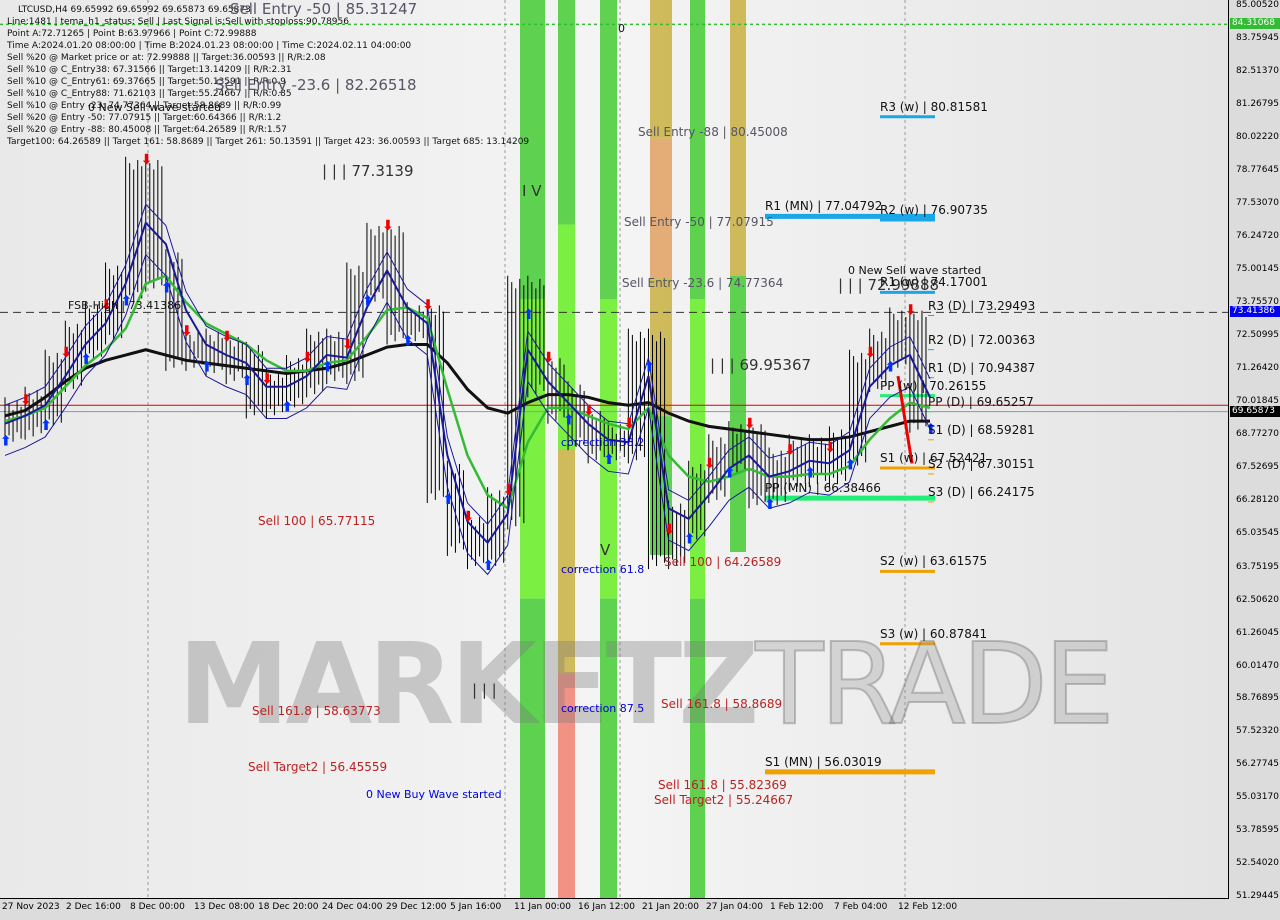  What do you see at coordinates (157, 907) in the screenshot?
I see `x-tick-label: 8 Dec 00:00` at bounding box center [157, 907].